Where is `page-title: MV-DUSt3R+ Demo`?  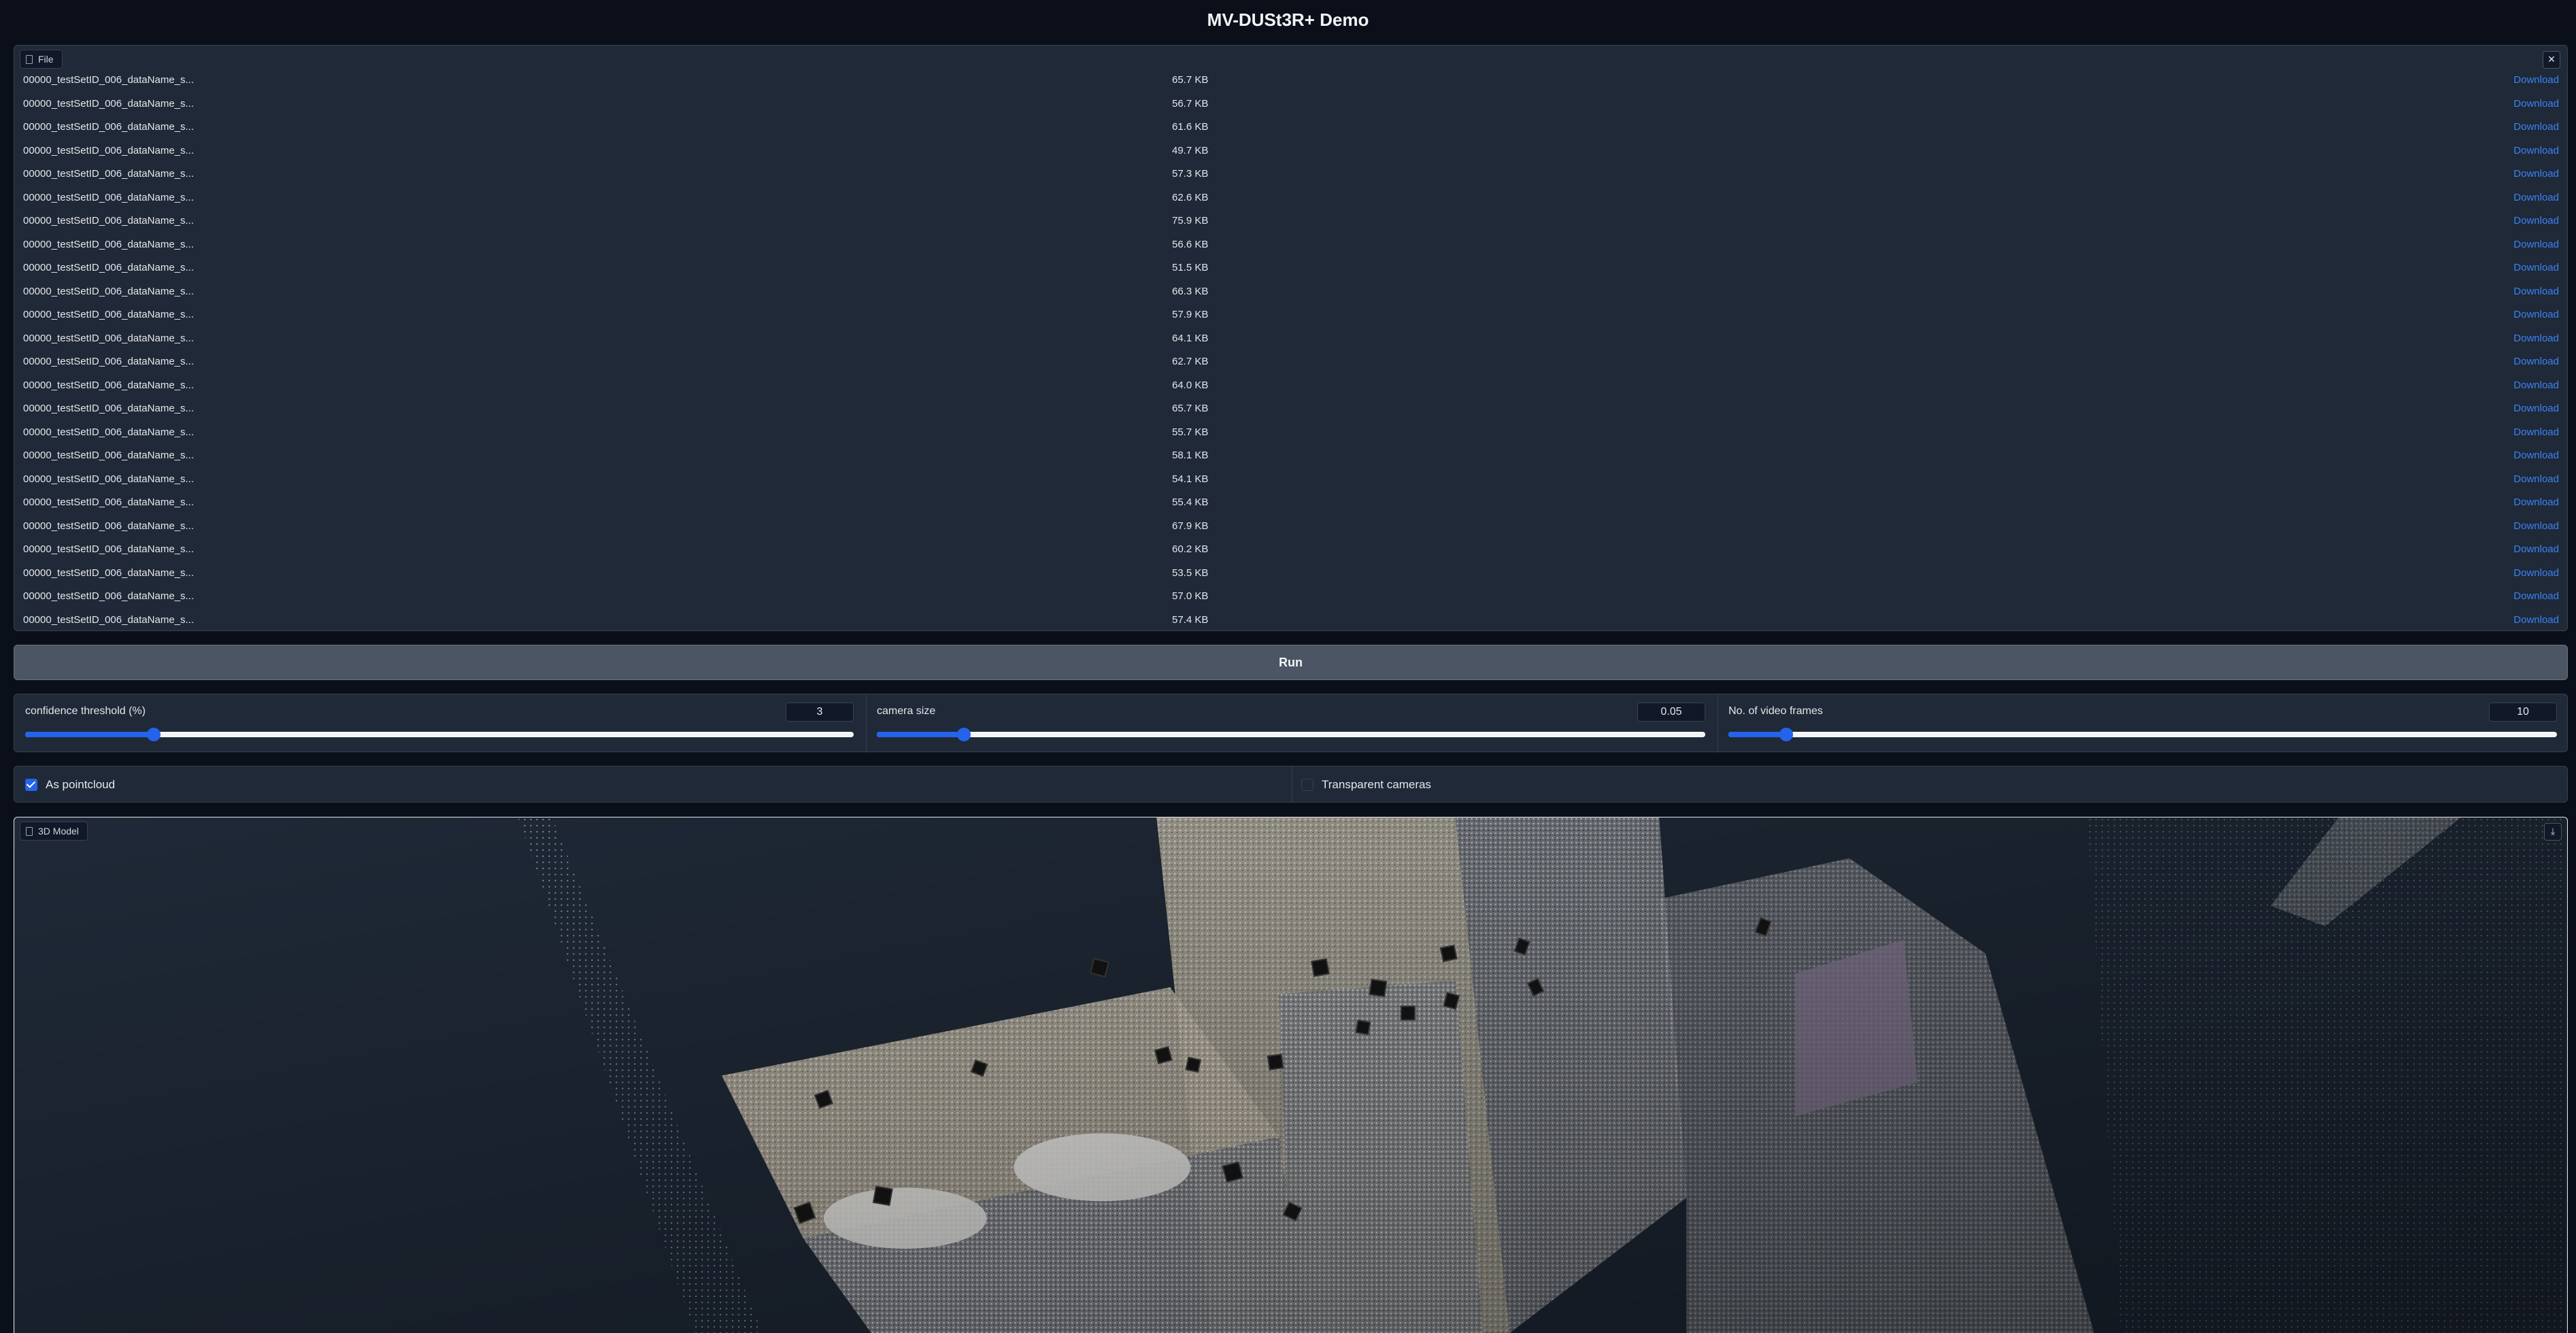
page-title: MV-DUSt3R+ Demo is located at coordinates (1288, 20).